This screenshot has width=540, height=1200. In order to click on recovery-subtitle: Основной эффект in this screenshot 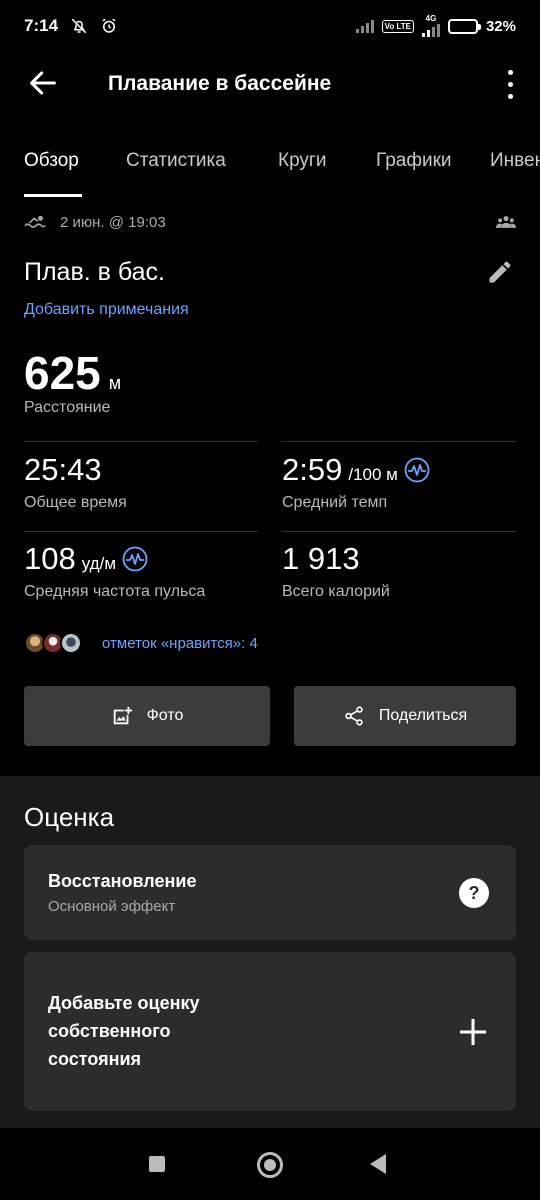, I will do `click(112, 906)`.